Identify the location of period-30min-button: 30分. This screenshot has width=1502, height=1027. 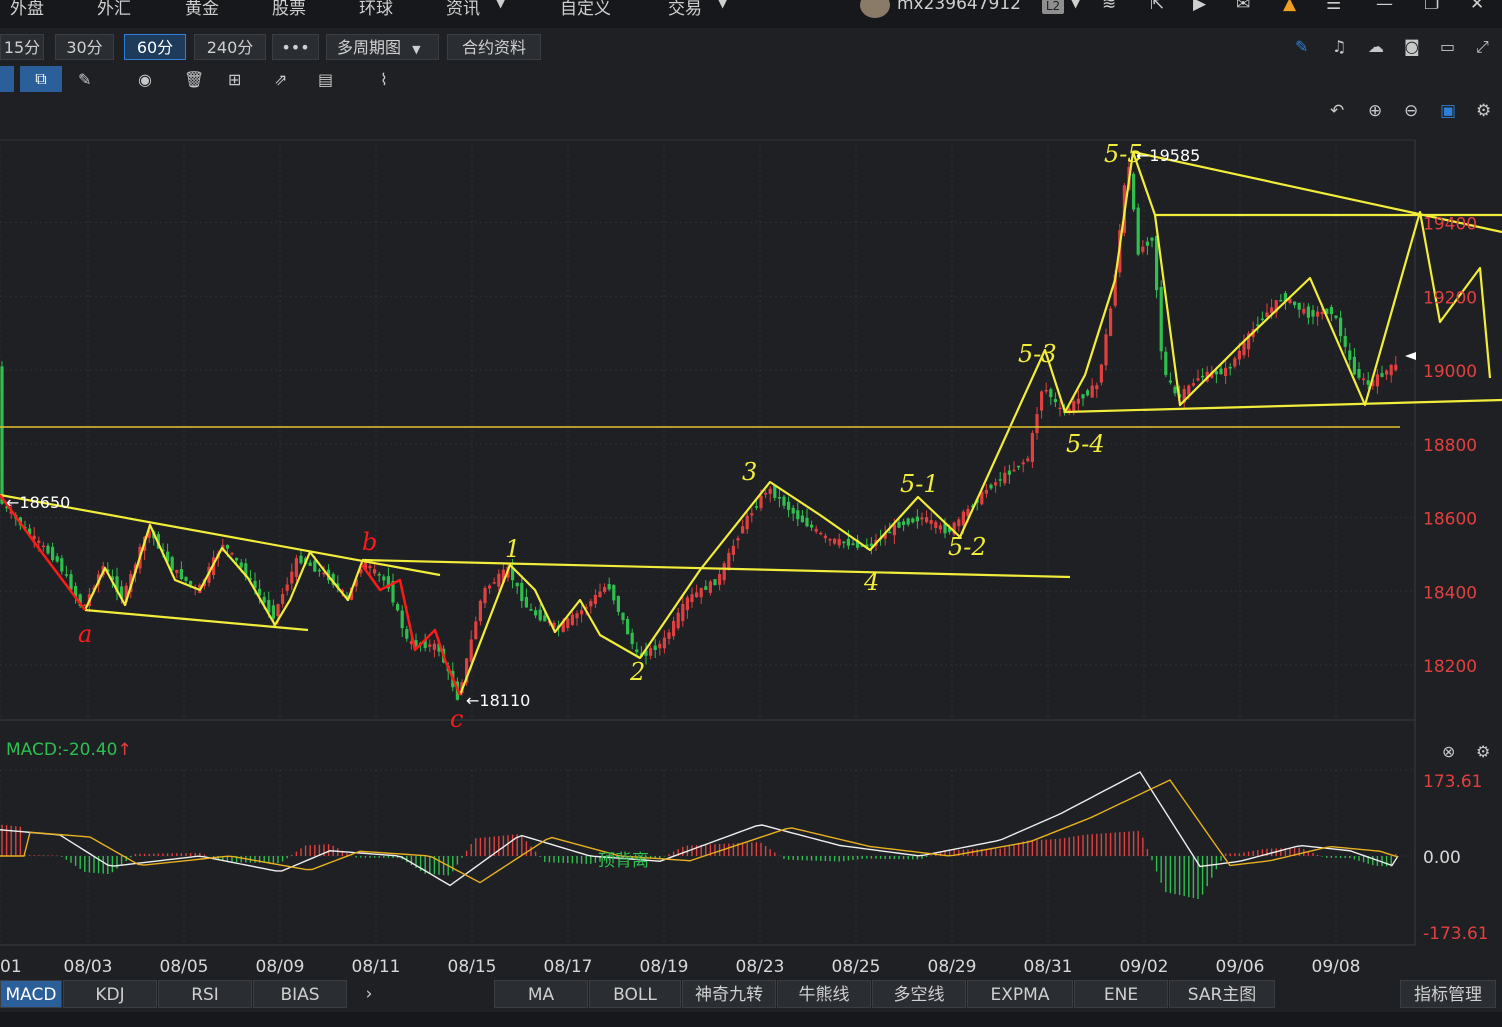
(84, 47).